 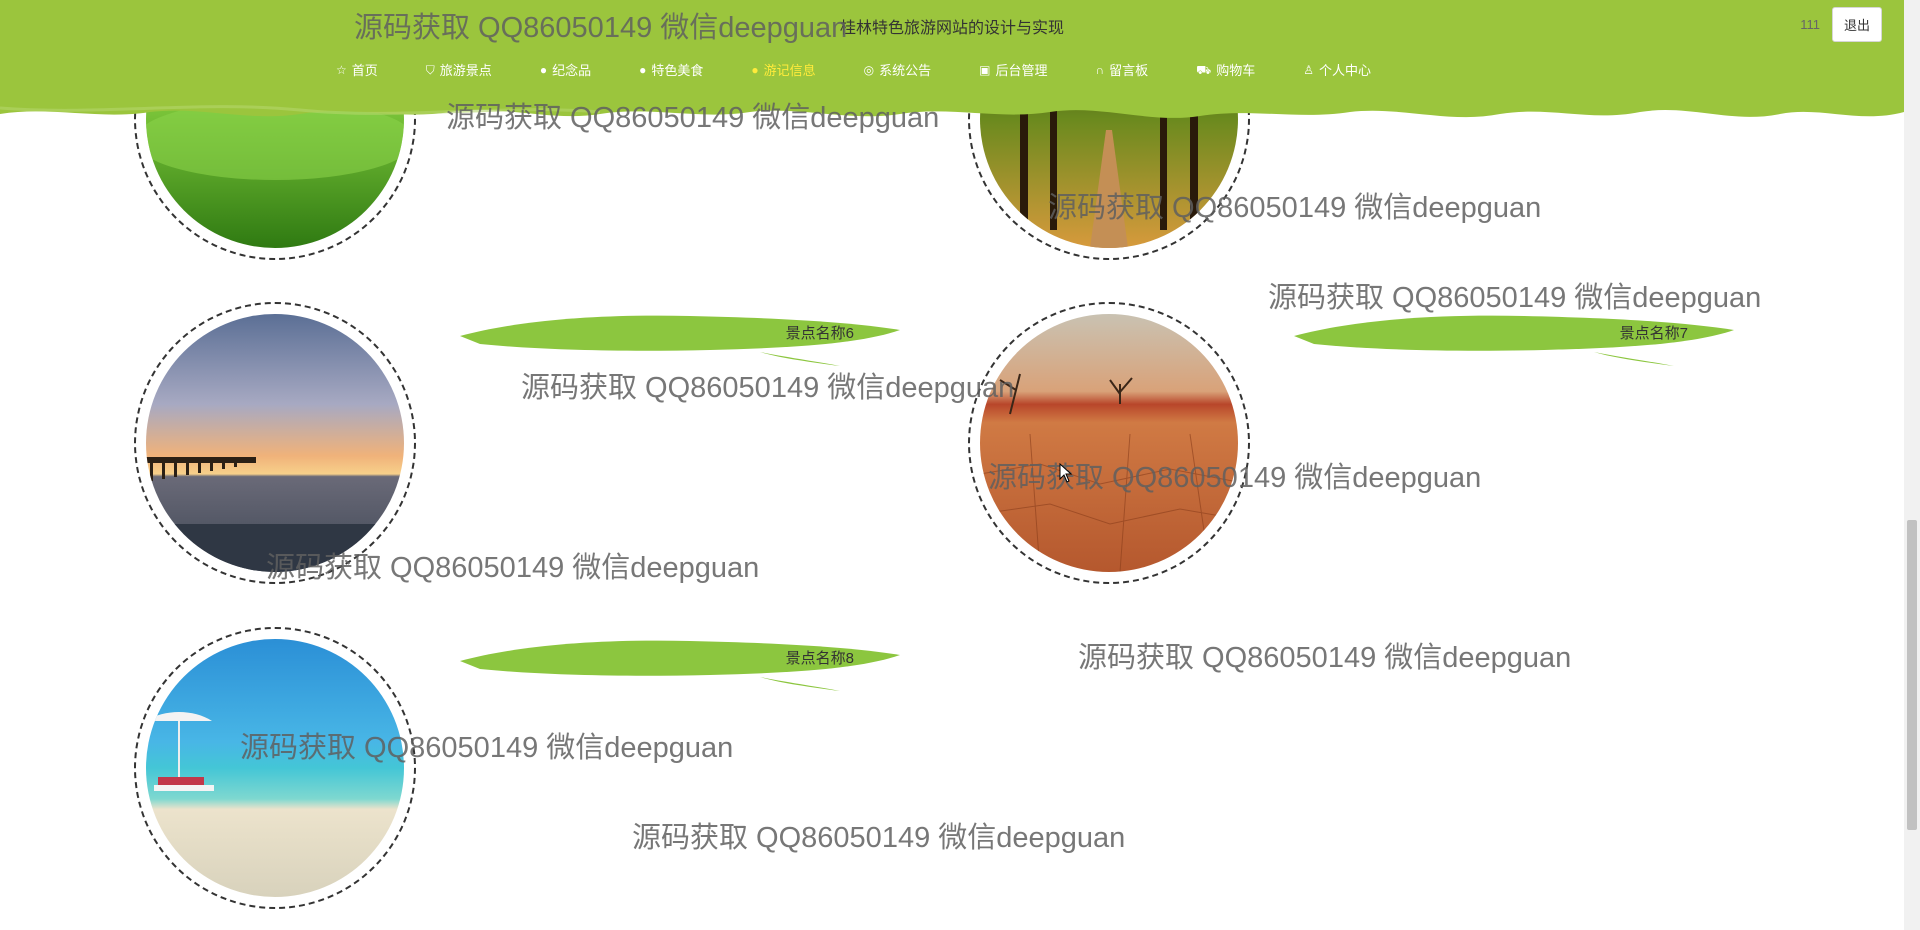 I want to click on user-area: 111 退出, so click(x=1841, y=24).